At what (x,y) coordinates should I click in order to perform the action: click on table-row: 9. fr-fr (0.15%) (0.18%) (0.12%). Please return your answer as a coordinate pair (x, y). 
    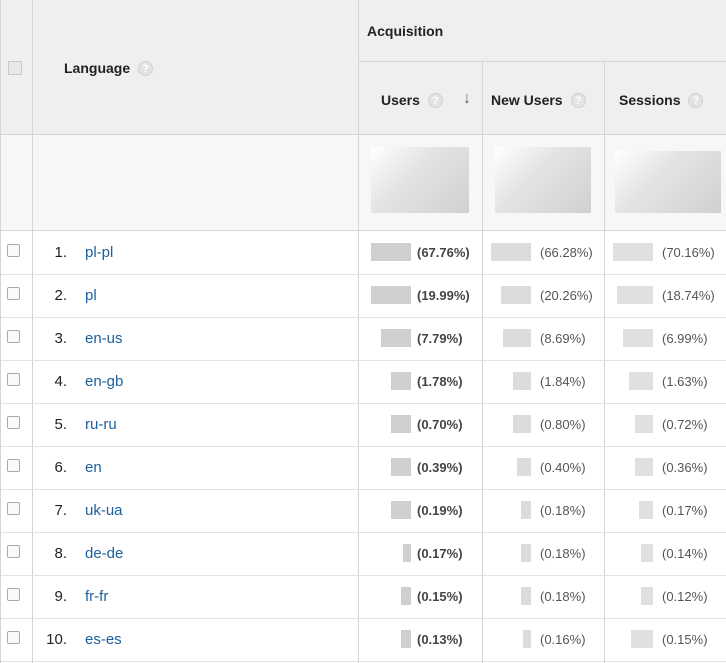
    Looking at the image, I should click on (363, 597).